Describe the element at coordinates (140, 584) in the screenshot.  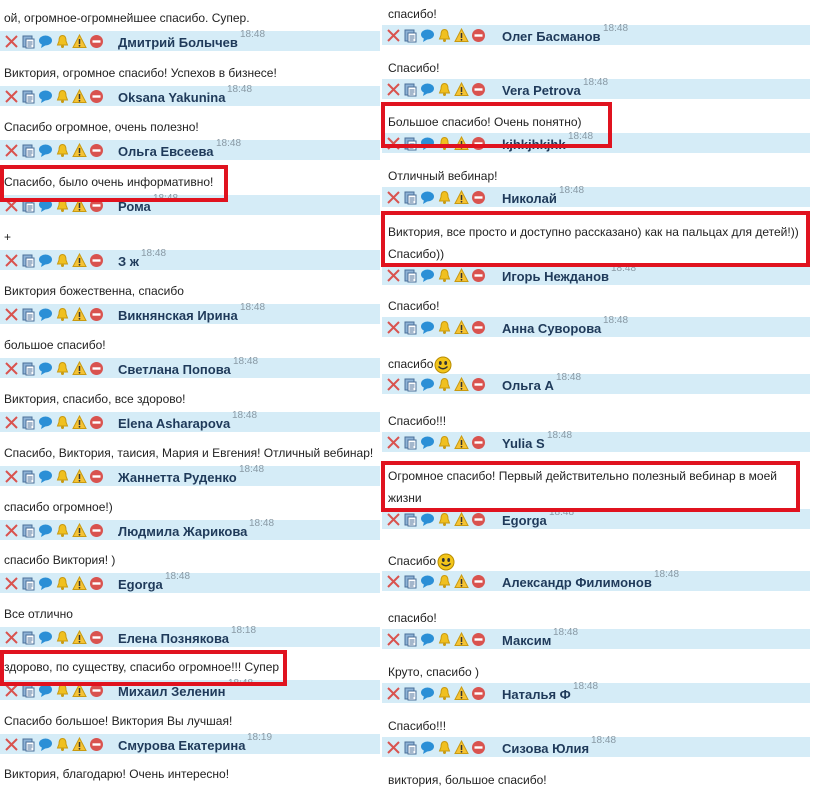
I see `author-name: Egorga` at that location.